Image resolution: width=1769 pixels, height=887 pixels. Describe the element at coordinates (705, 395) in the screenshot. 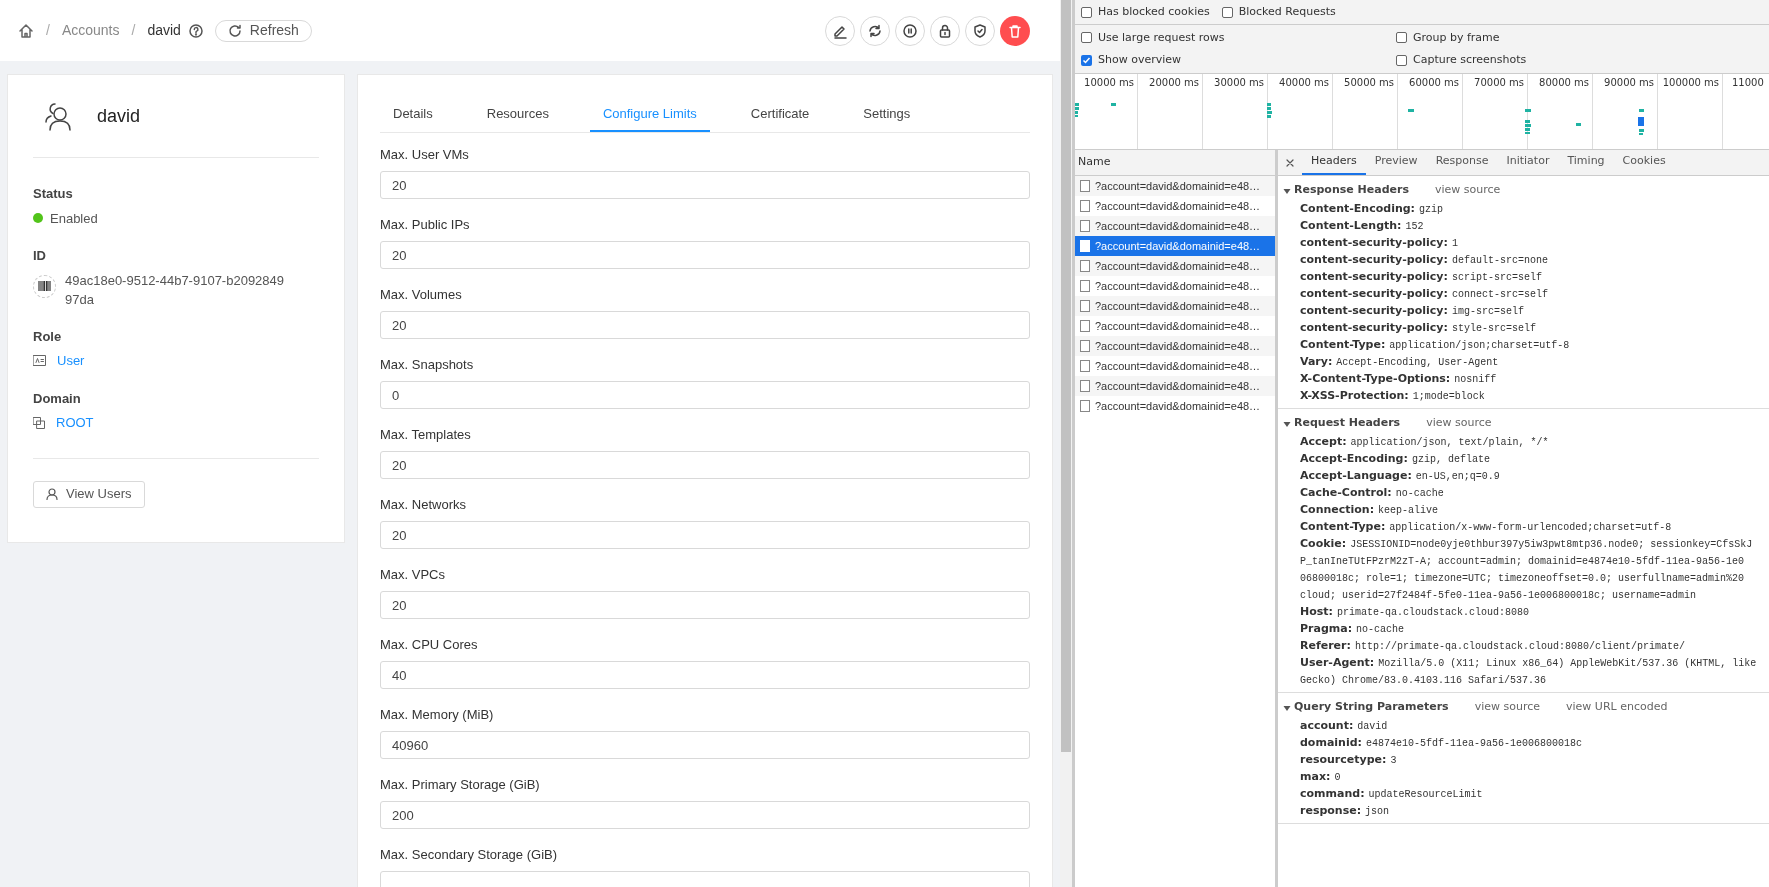

I see `input-field: 0` at that location.